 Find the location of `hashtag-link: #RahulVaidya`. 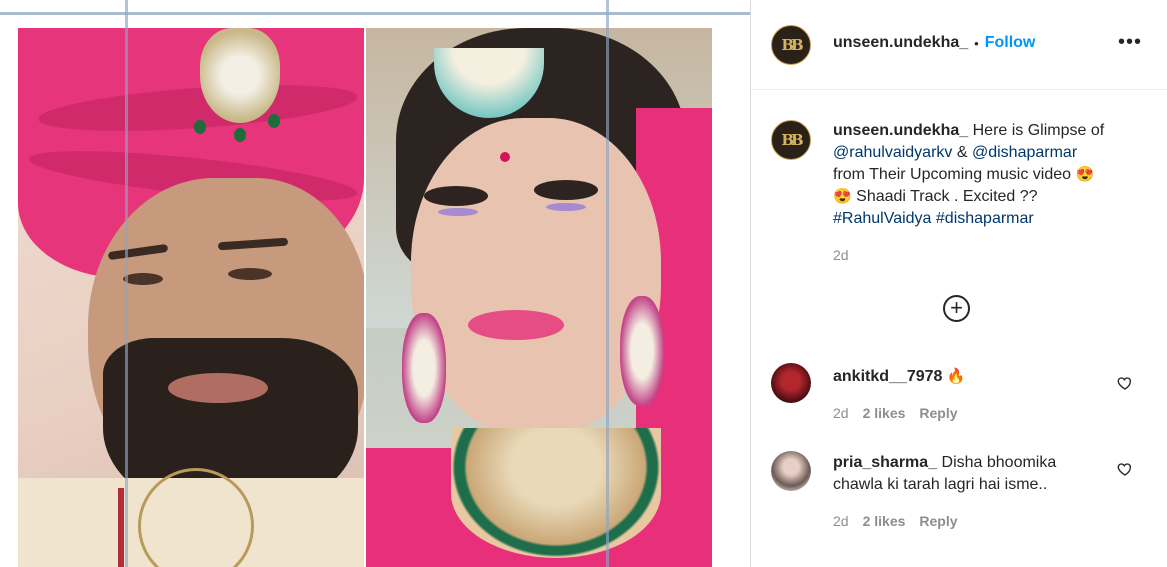

hashtag-link: #RahulVaidya is located at coordinates (882, 218).